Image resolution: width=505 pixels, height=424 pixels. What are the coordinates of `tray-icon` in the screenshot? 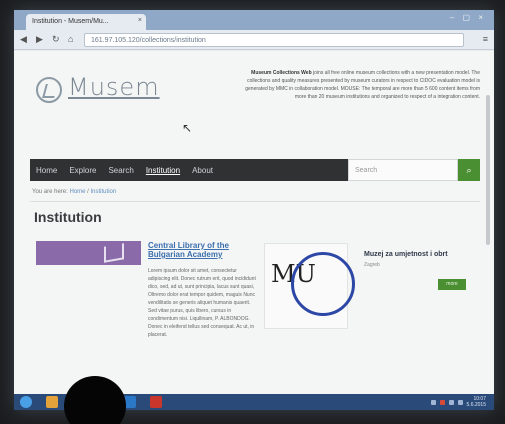 It's located at (433, 402).